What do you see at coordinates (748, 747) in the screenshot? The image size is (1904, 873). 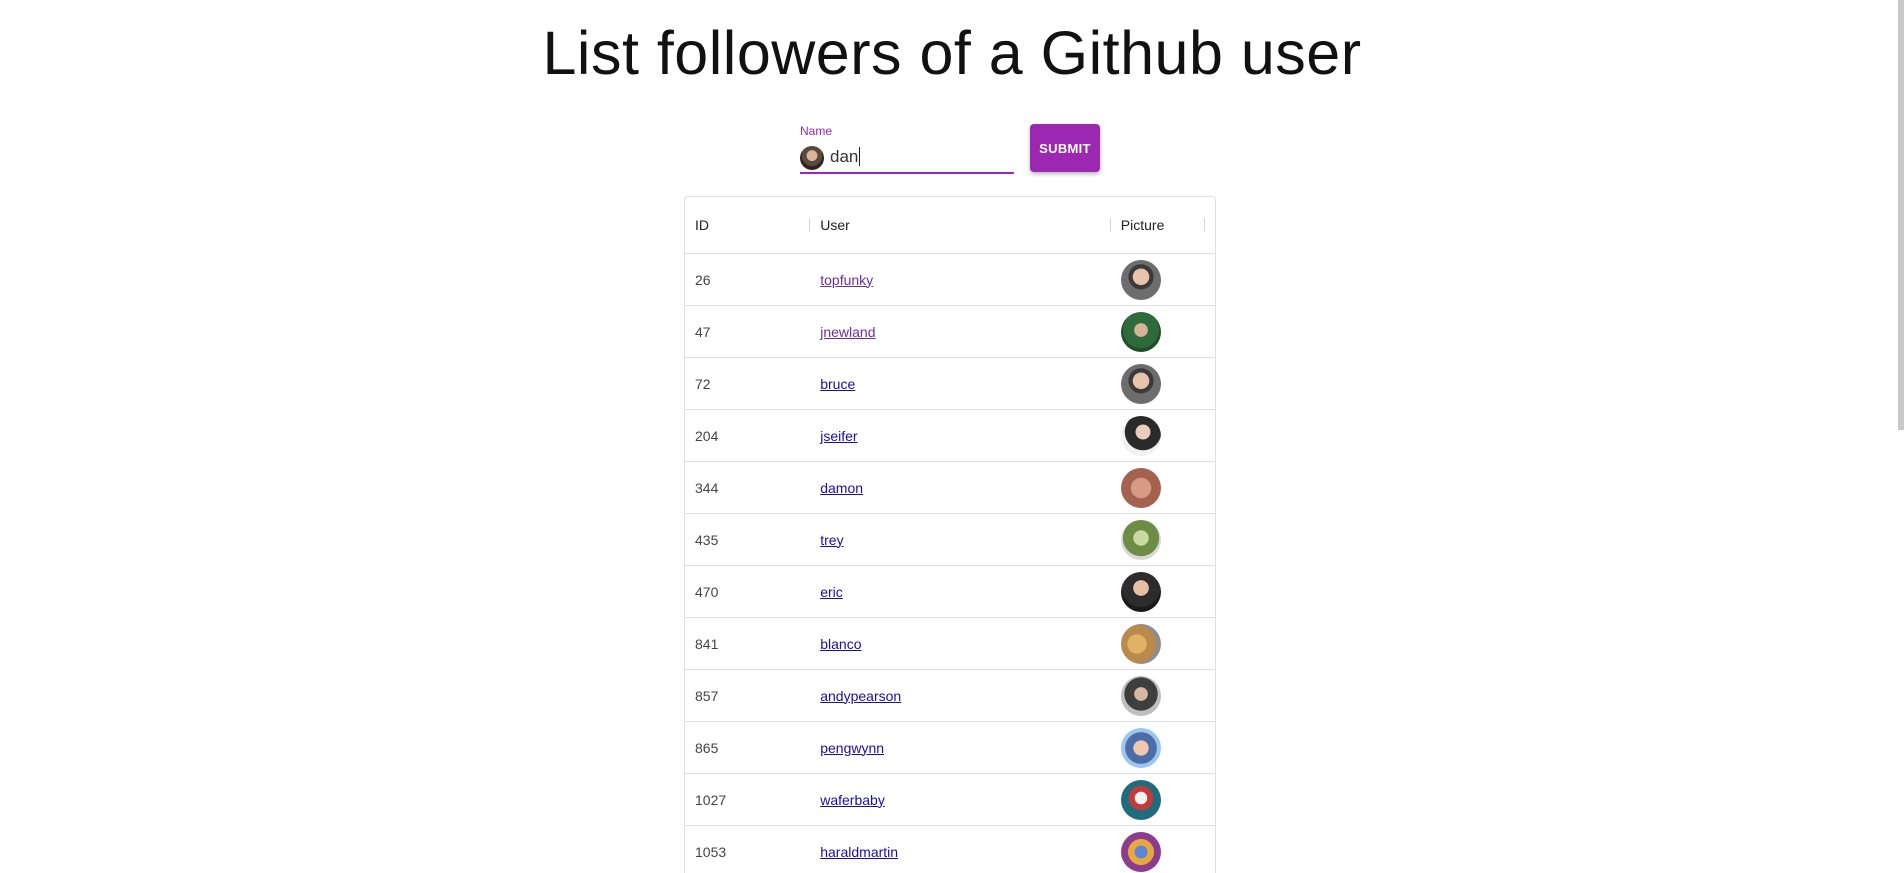 I see `cell-id: 865` at bounding box center [748, 747].